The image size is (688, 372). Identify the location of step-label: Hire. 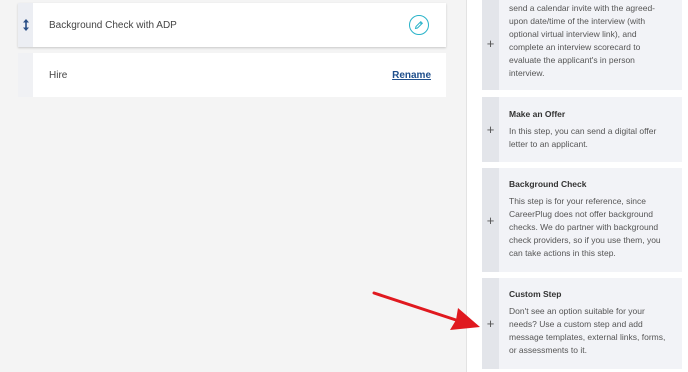
(58, 75).